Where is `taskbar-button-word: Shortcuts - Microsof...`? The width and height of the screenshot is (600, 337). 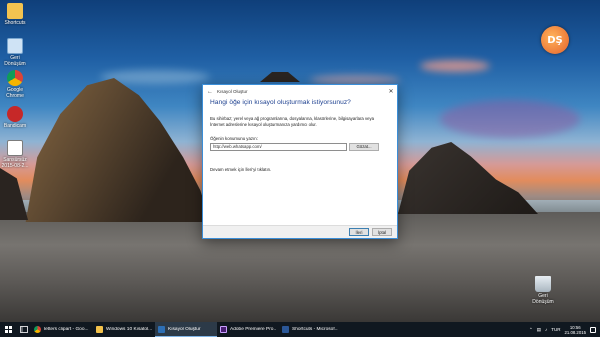 taskbar-button-word: Shortcuts - Microsof... is located at coordinates (310, 329).